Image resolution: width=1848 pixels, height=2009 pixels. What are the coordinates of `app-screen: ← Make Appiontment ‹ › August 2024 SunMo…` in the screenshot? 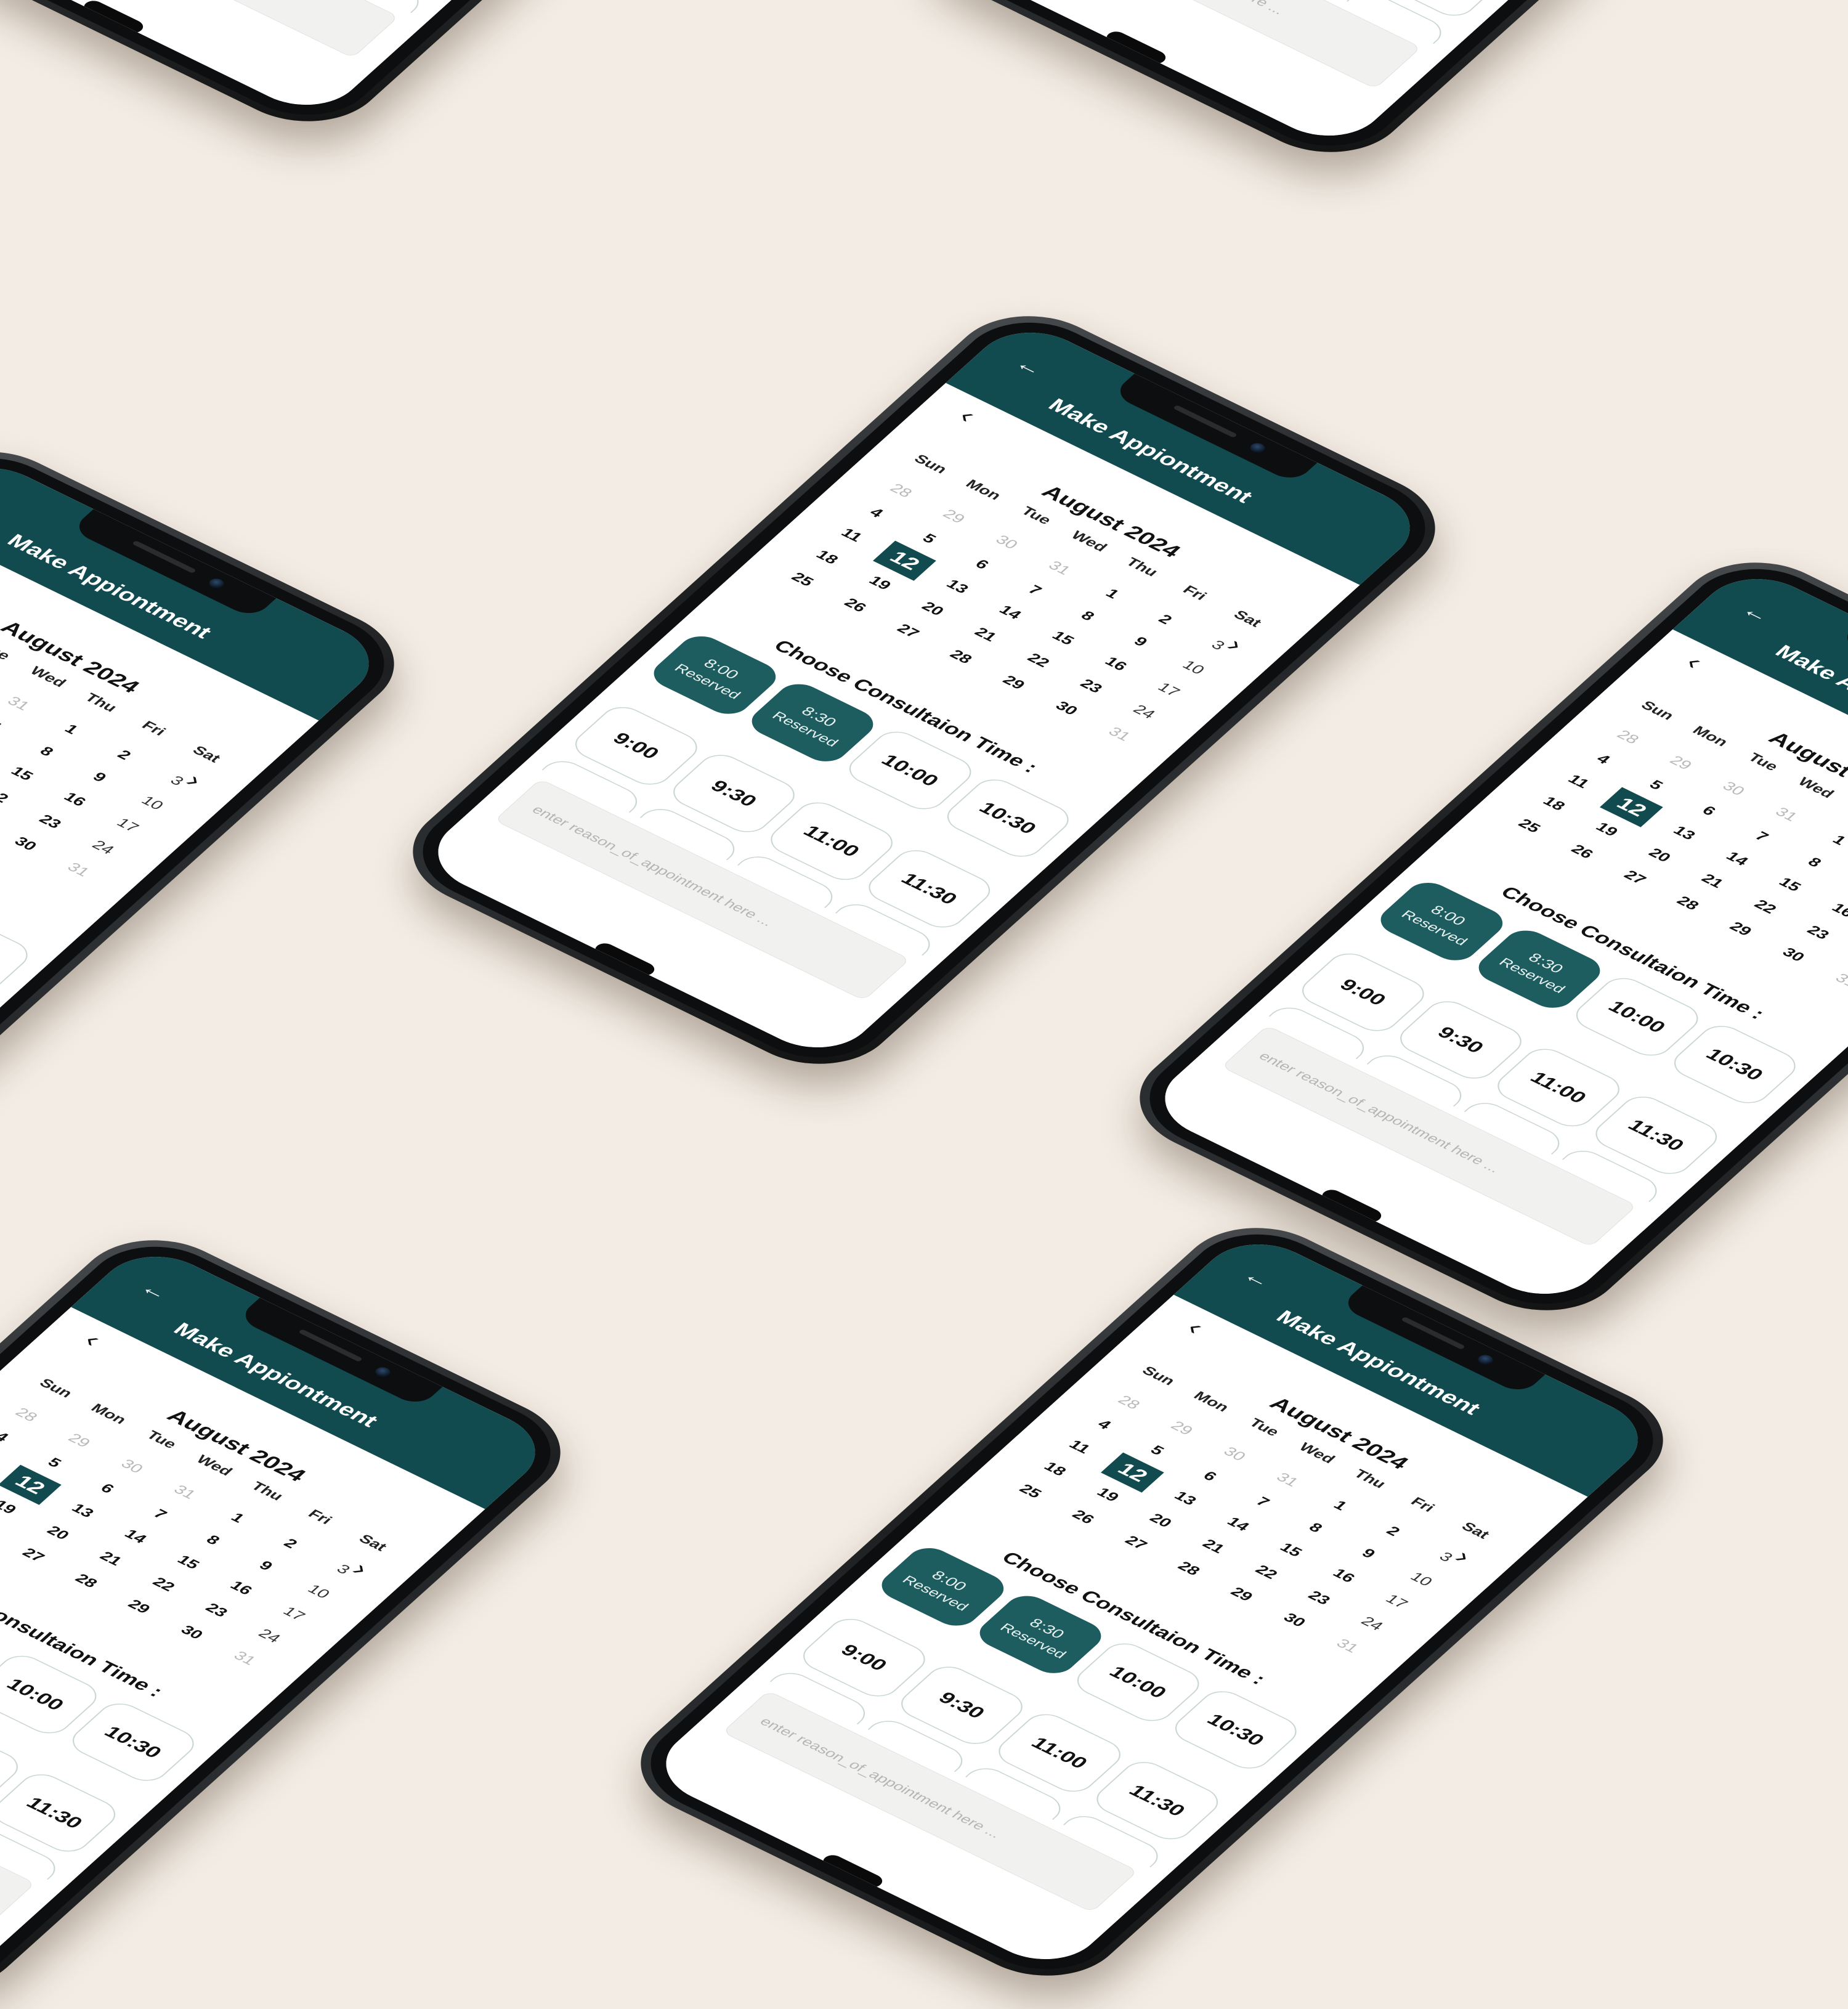 It's located at (196, 825).